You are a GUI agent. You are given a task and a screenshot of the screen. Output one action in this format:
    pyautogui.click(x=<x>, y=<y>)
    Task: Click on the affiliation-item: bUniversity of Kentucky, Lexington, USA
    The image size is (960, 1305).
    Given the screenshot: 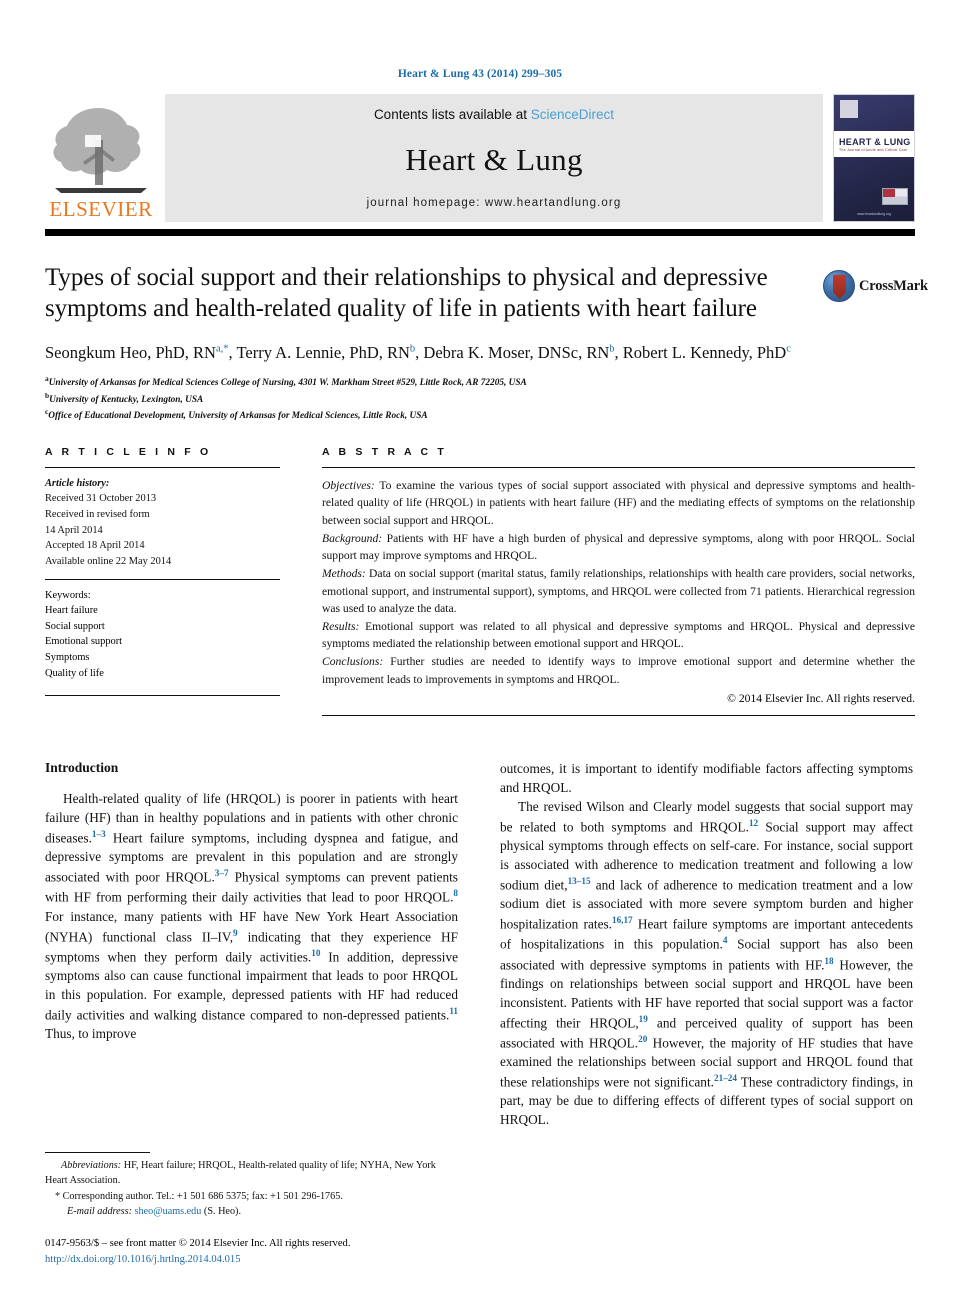 What is the action you would take?
    pyautogui.click(x=124, y=397)
    